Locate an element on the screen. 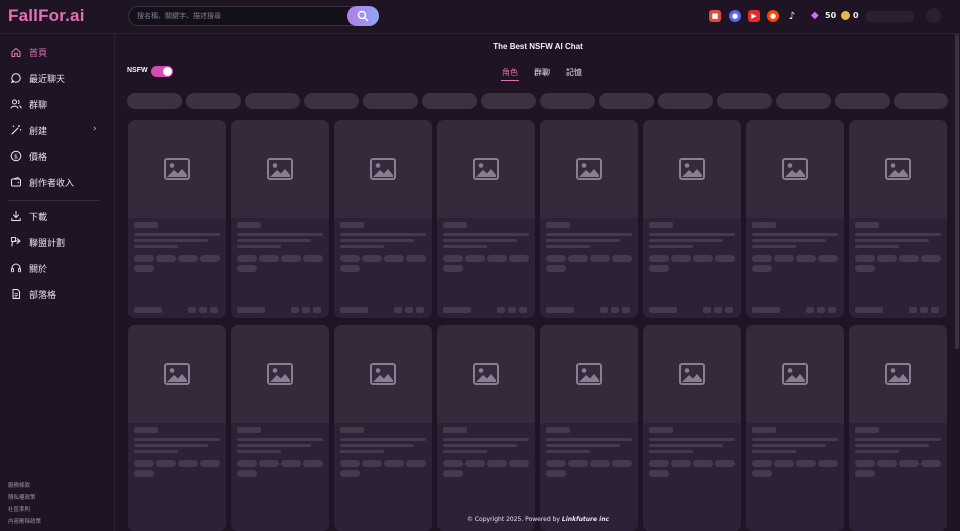  avatar is located at coordinates (933, 15).